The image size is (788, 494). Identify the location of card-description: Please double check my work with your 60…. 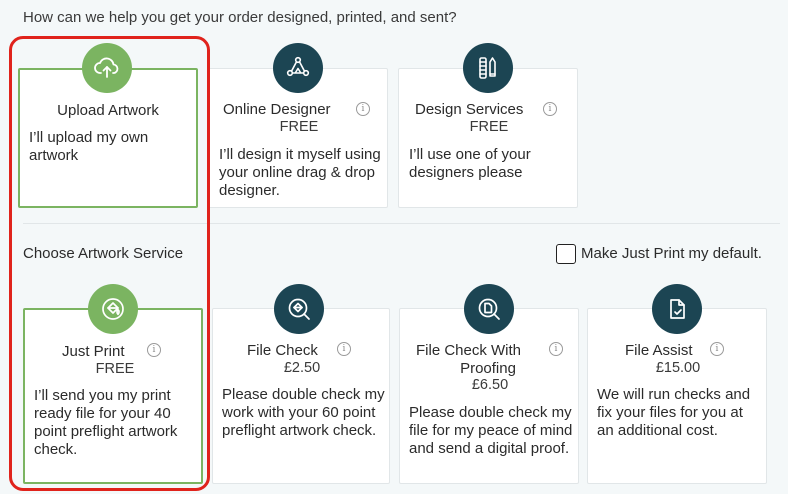
(303, 412).